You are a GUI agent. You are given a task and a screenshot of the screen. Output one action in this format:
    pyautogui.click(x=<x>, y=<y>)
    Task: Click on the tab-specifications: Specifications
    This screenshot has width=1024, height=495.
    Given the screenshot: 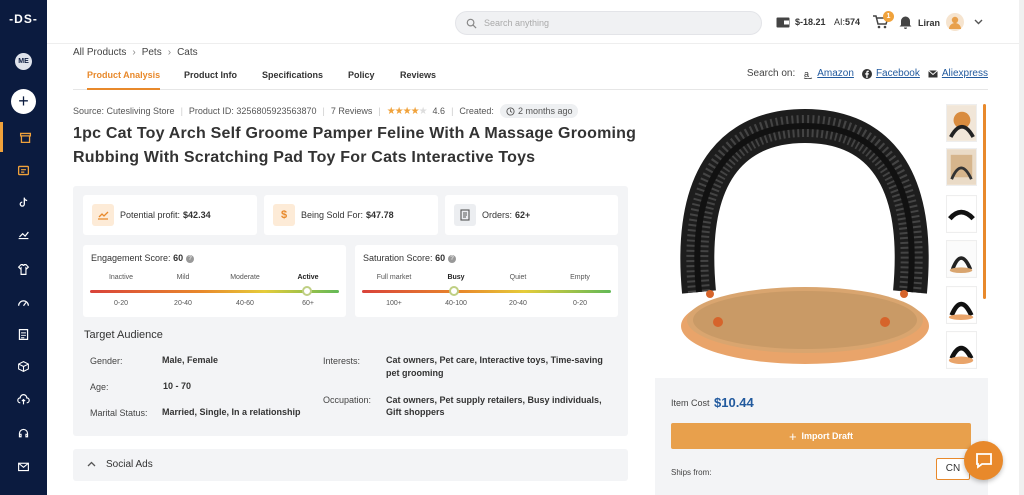 What is the action you would take?
    pyautogui.click(x=292, y=80)
    